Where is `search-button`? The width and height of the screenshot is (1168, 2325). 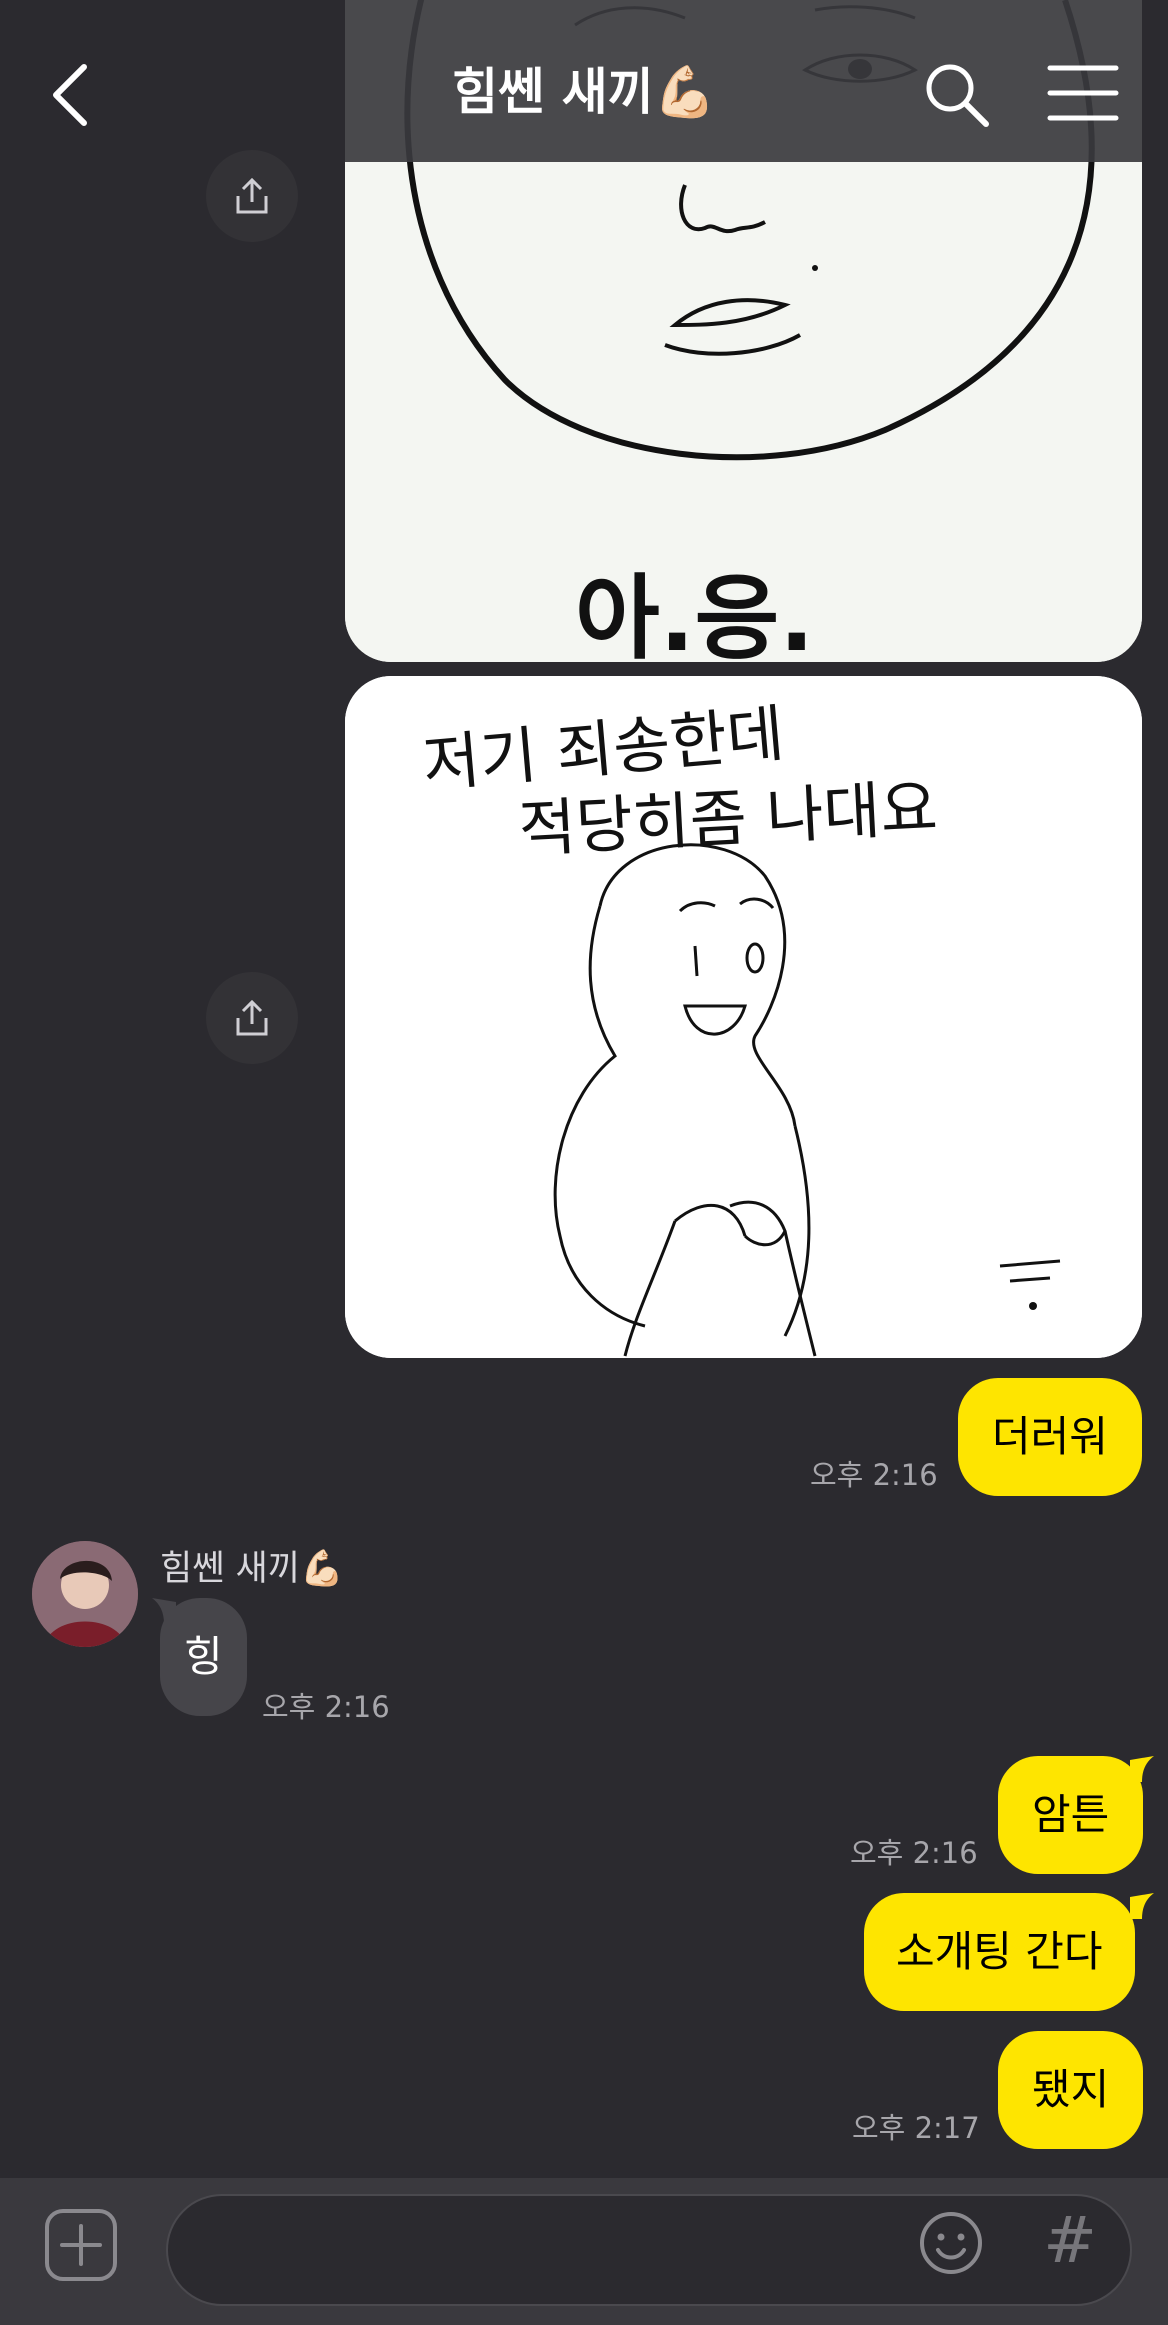 search-button is located at coordinates (957, 95).